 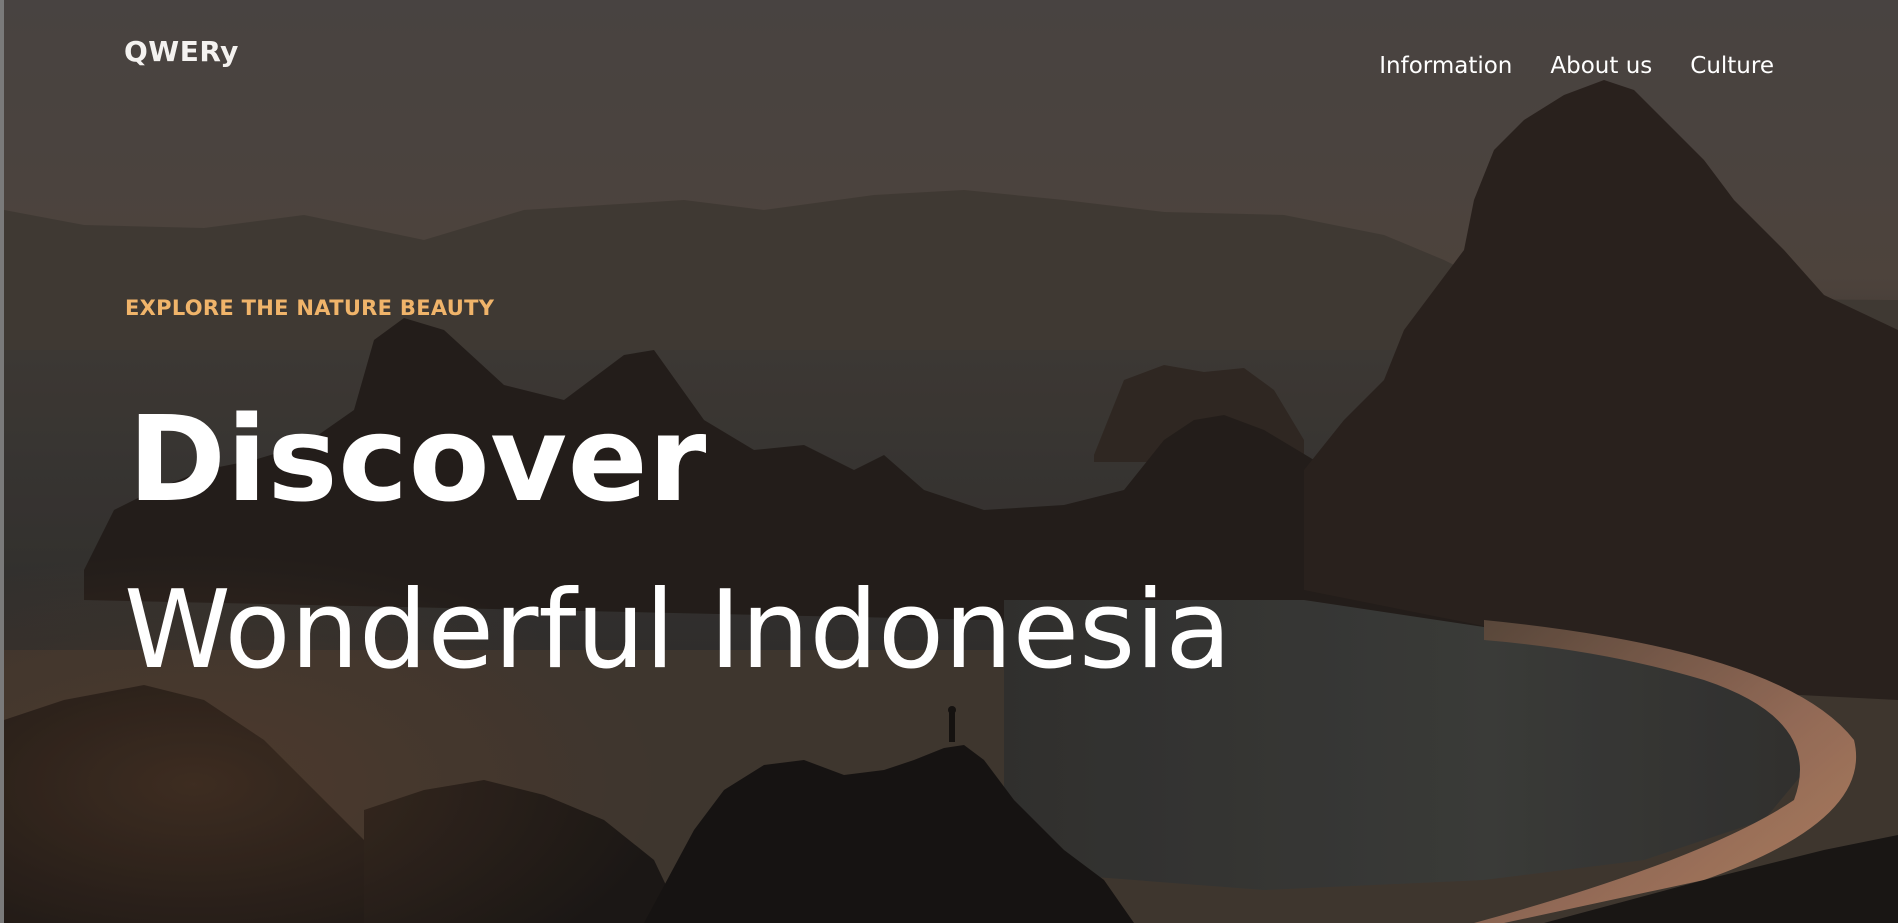 What do you see at coordinates (1601, 66) in the screenshot?
I see `nav-link-about-us: About us` at bounding box center [1601, 66].